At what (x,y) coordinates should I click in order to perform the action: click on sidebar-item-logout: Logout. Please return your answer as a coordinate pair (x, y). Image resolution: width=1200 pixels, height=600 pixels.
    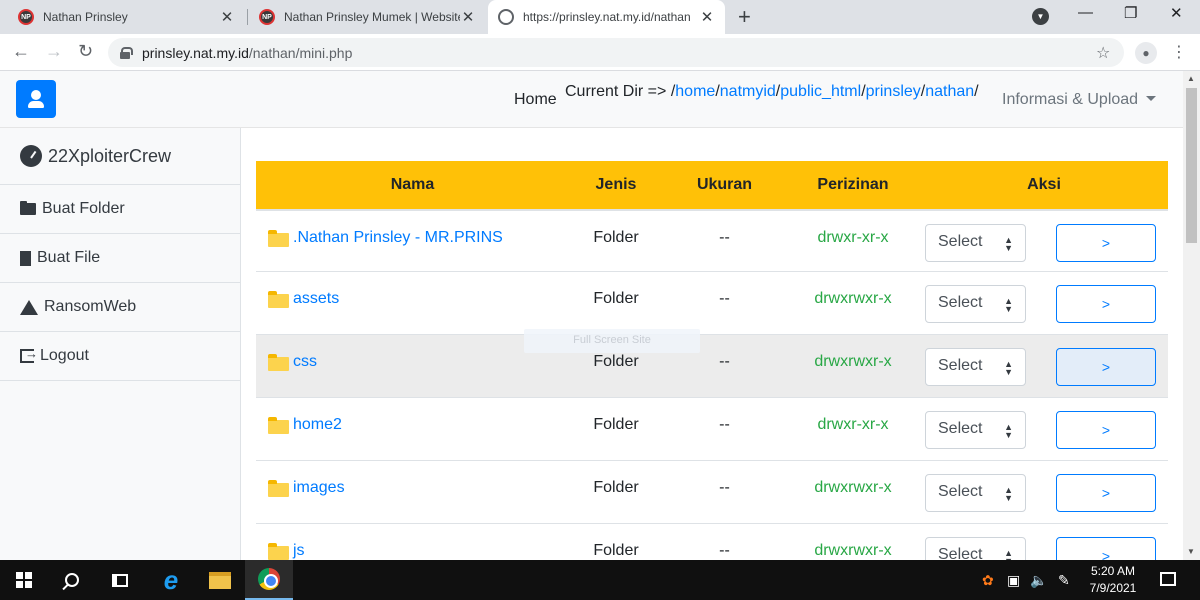
    Looking at the image, I should click on (120, 356).